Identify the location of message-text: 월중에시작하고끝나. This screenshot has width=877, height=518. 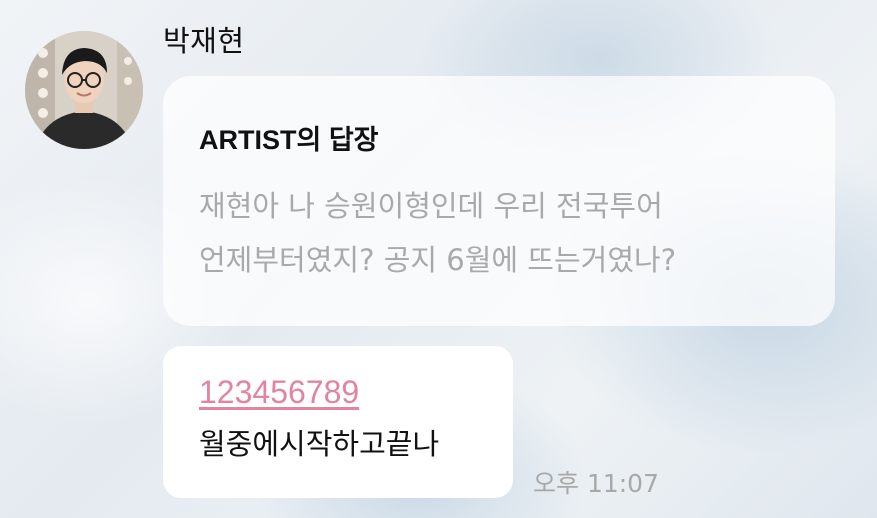
(319, 444).